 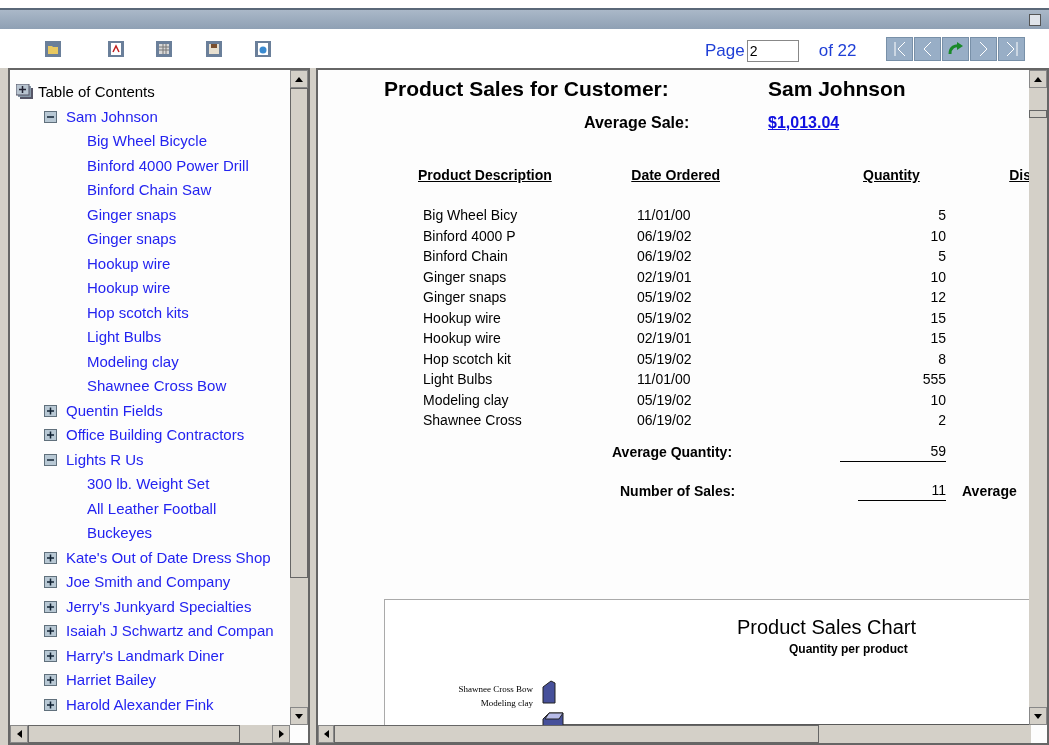 I want to click on toc-link: Office Building Contractors, so click(x=155, y=435).